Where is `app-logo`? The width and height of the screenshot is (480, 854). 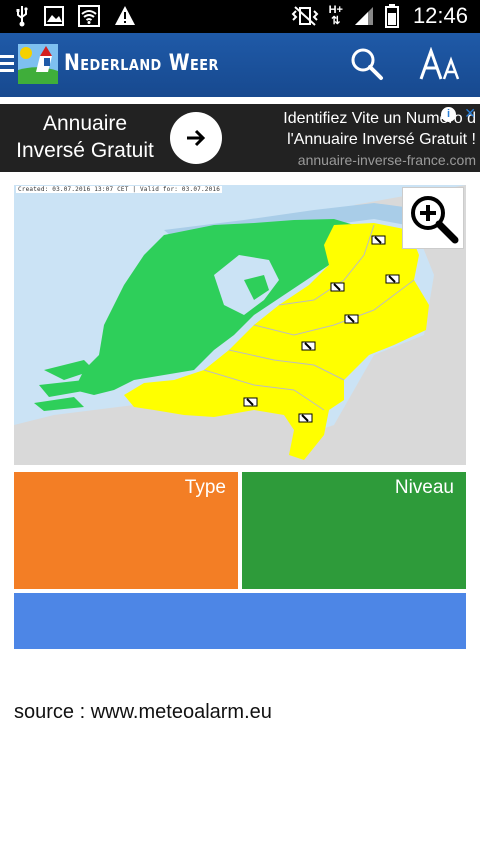 app-logo is located at coordinates (38, 64).